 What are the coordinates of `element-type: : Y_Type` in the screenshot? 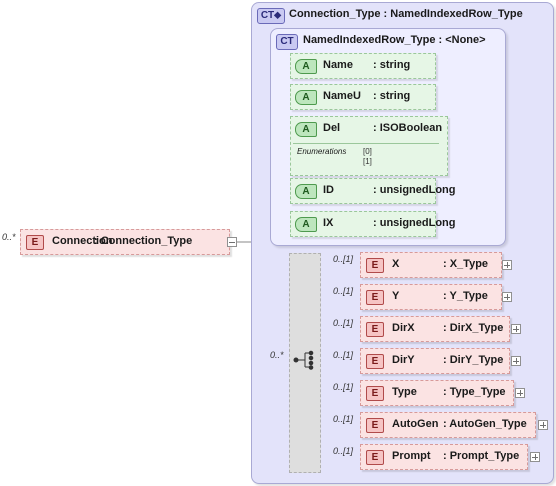 It's located at (465, 296).